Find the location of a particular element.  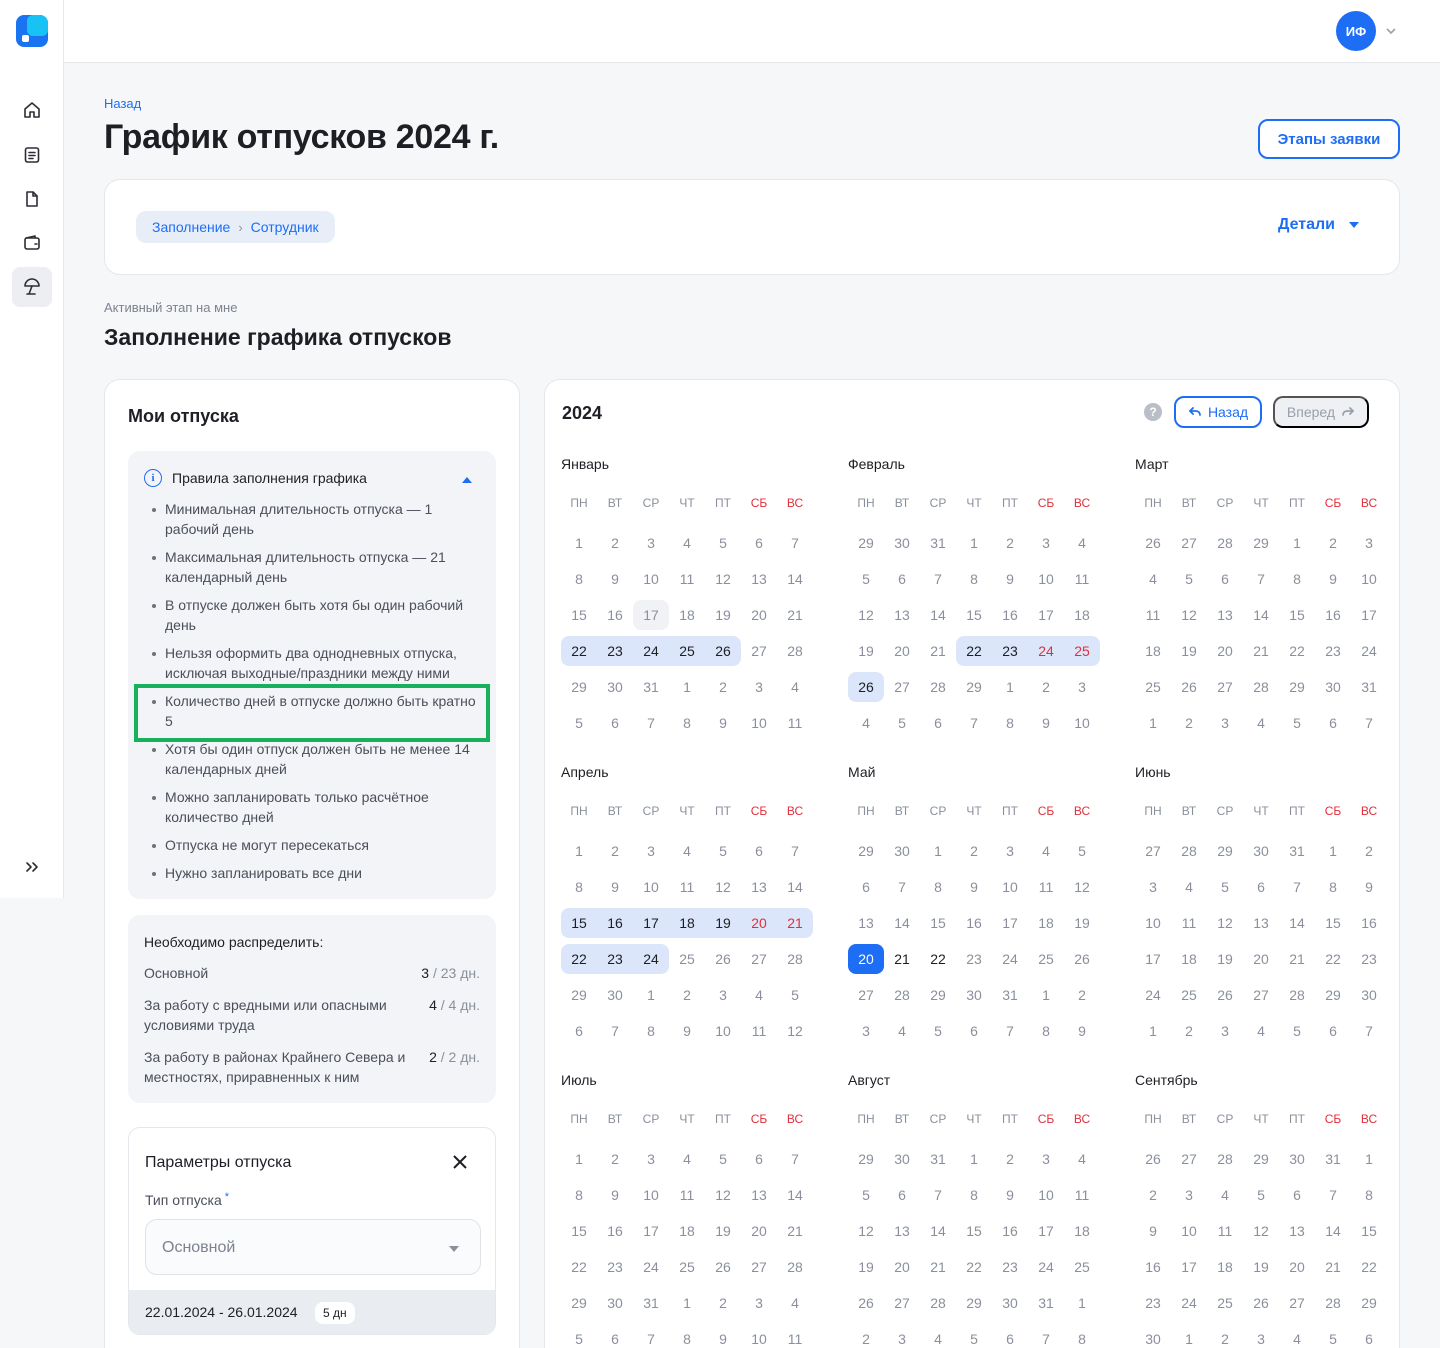

avatar: ИФ is located at coordinates (1356, 31).